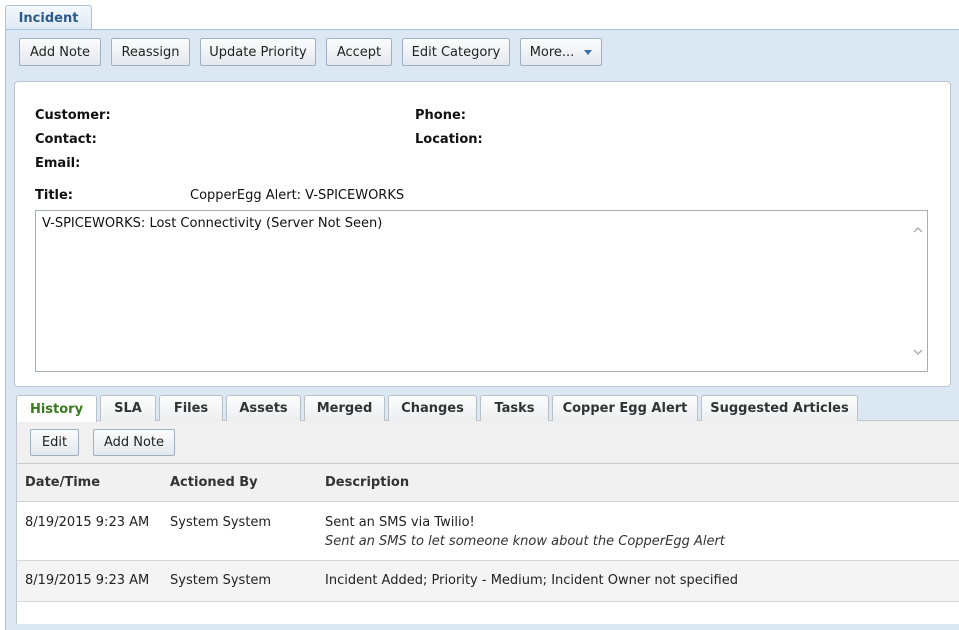 The width and height of the screenshot is (959, 630). I want to click on tab-files: Files, so click(191, 408).